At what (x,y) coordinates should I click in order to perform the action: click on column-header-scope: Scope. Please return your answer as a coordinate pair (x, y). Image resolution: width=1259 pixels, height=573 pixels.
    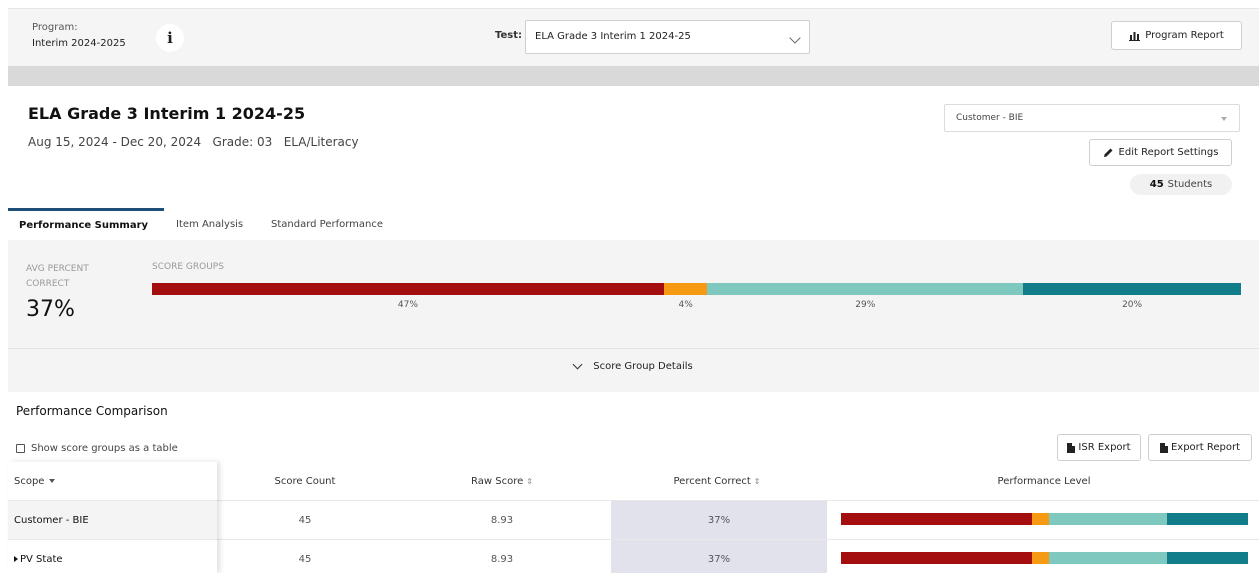
    Looking at the image, I should click on (35, 481).